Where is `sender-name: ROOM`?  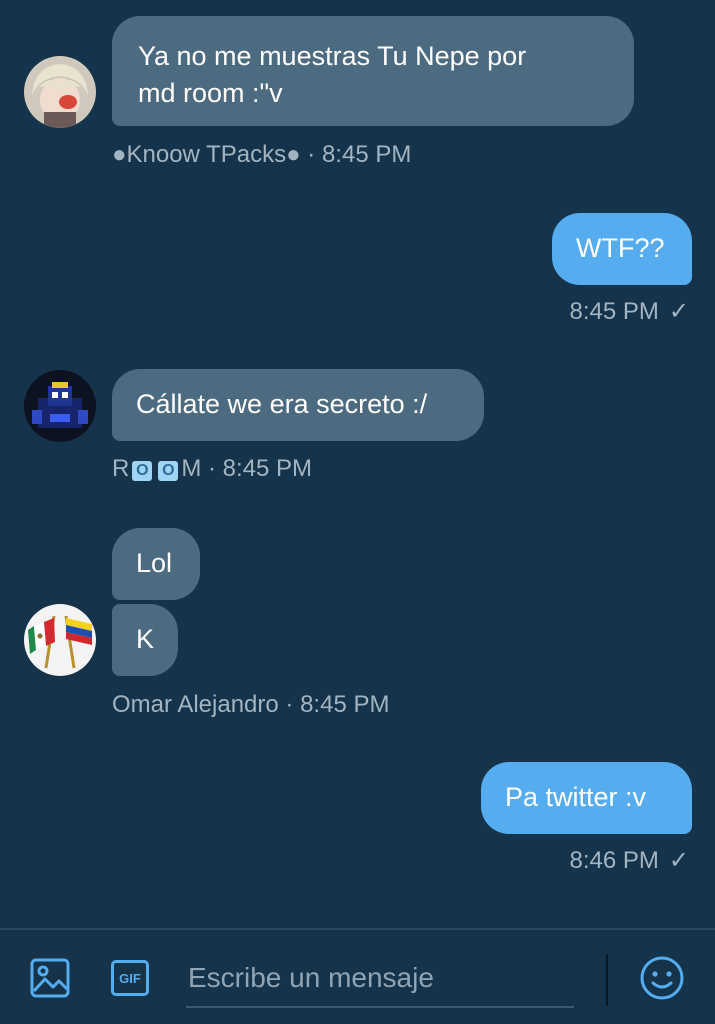
sender-name: ROOM is located at coordinates (156, 468).